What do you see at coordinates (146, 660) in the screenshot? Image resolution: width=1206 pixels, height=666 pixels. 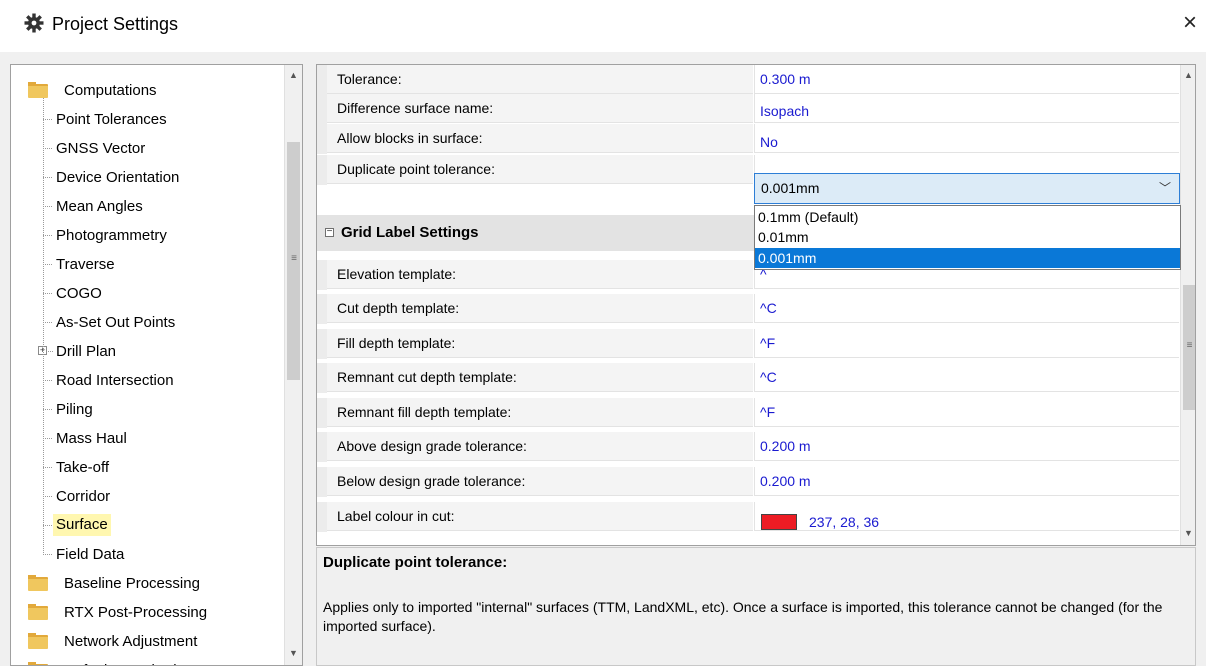 I see `tree-item-default-standard-errors: Default Standard Errors` at bounding box center [146, 660].